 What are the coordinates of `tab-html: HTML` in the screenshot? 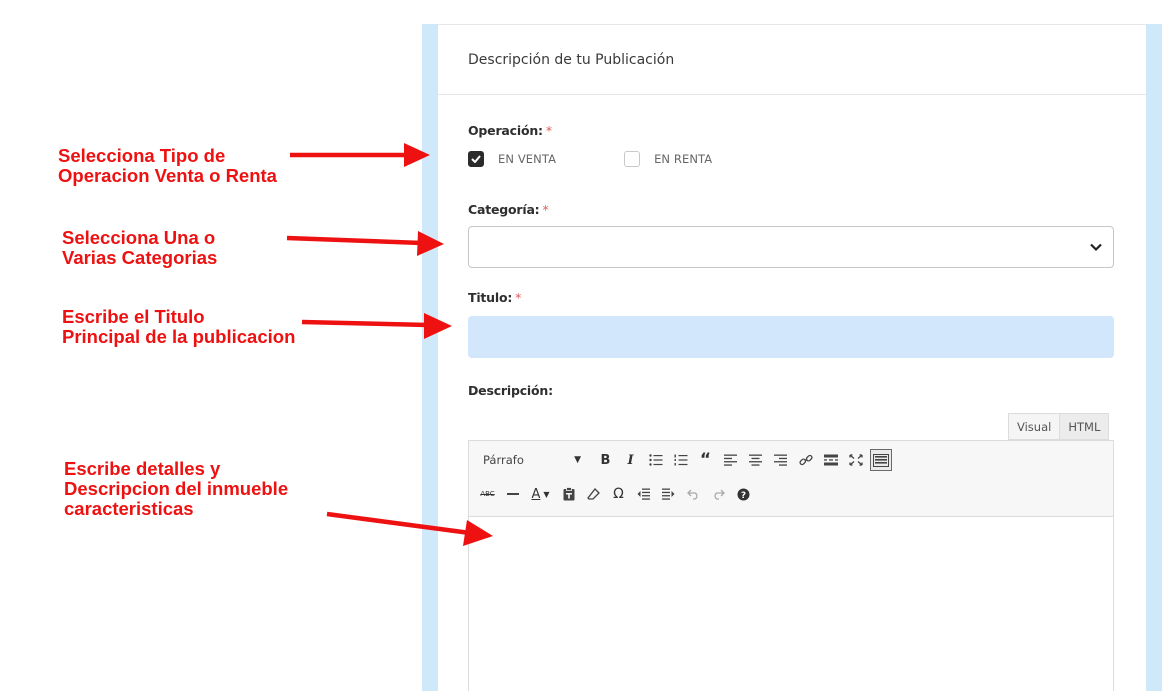 It's located at (1085, 426).